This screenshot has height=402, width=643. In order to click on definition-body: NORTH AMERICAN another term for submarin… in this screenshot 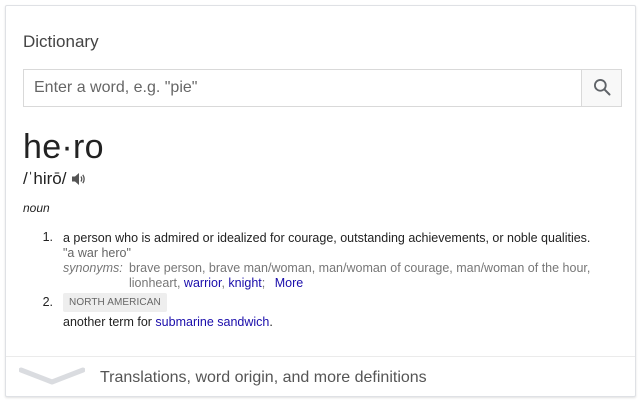, I will do `click(343, 311)`.